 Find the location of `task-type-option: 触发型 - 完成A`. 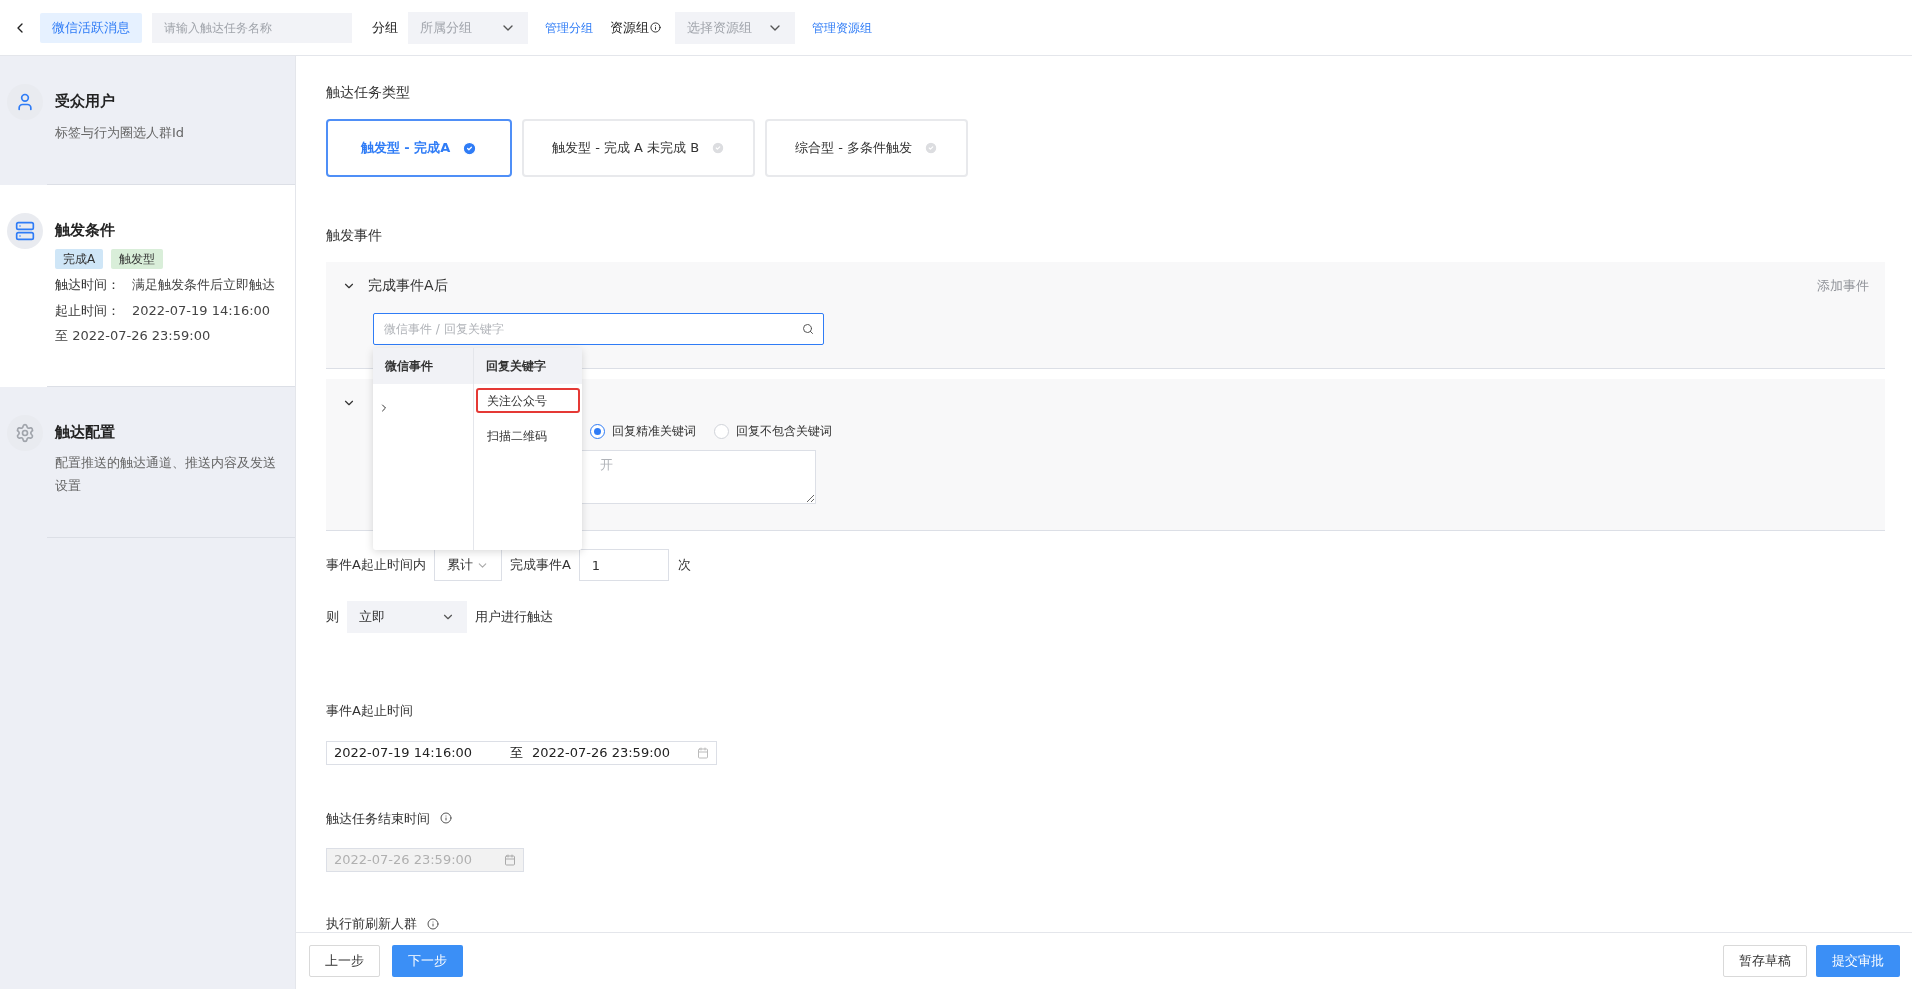

task-type-option: 触发型 - 完成A is located at coordinates (419, 148).